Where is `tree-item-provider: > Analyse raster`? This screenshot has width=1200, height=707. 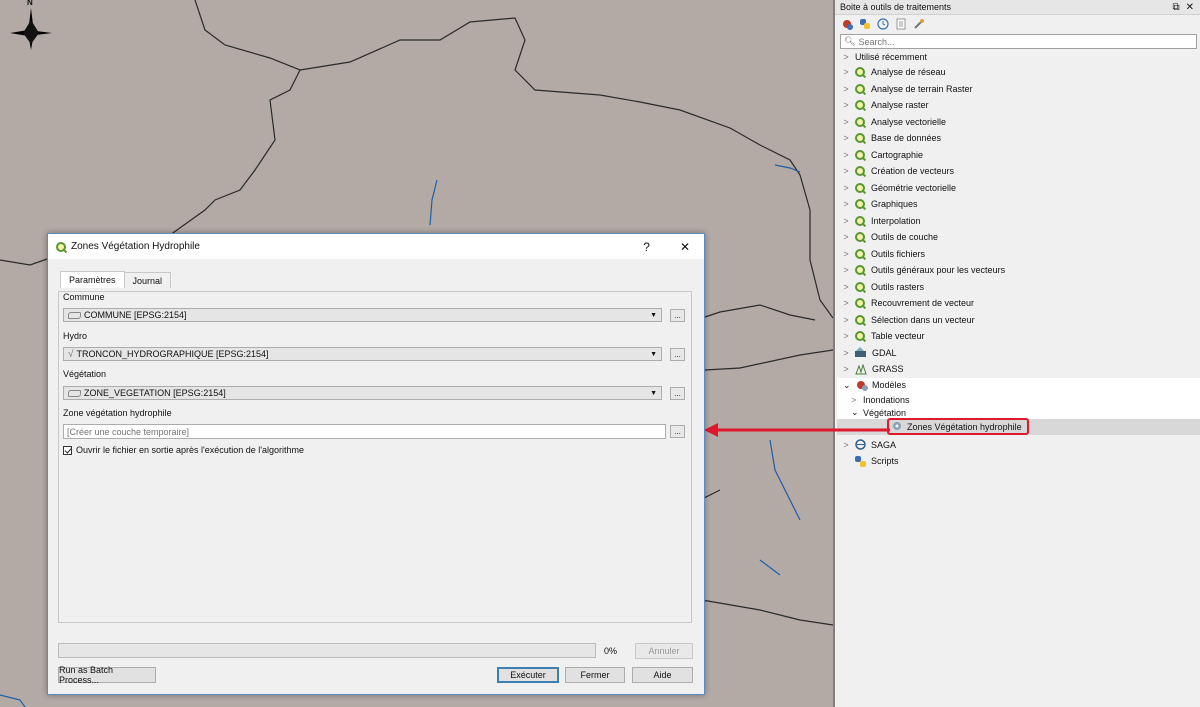 tree-item-provider: > Analyse raster is located at coordinates (1017, 105).